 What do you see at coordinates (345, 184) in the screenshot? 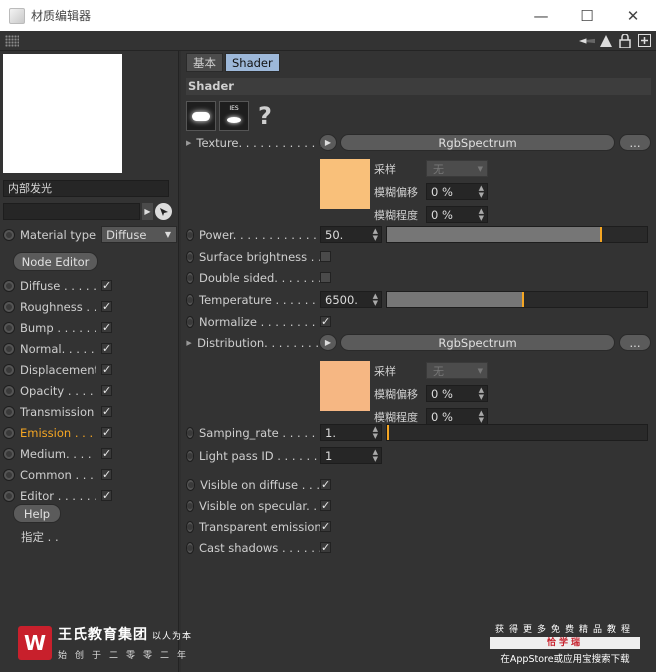
I see `texture-color-swatch` at bounding box center [345, 184].